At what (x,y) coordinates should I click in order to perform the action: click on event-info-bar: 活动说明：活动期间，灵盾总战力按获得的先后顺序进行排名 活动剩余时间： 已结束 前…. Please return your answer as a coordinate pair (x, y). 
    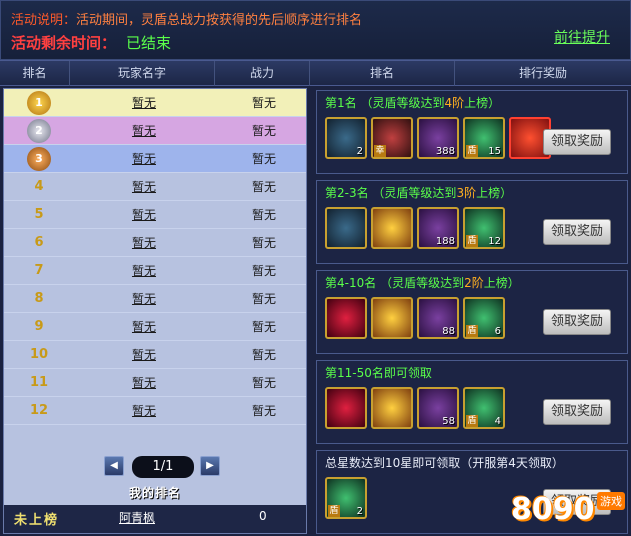
    Looking at the image, I should click on (315, 30).